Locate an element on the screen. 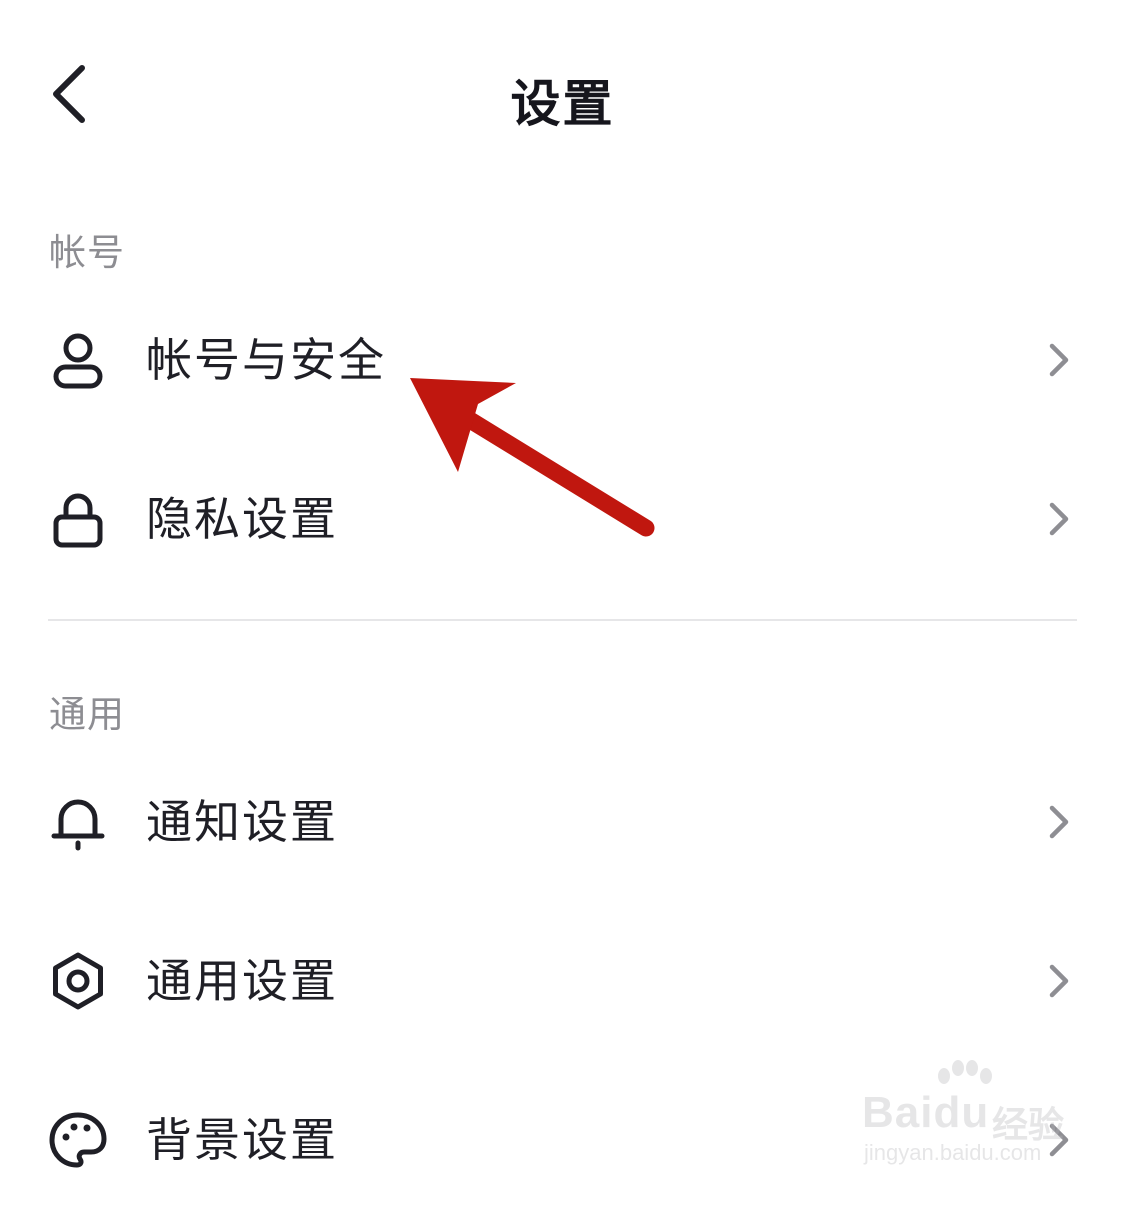 The width and height of the screenshot is (1125, 1210). page-title: 设置 is located at coordinates (562, 104).